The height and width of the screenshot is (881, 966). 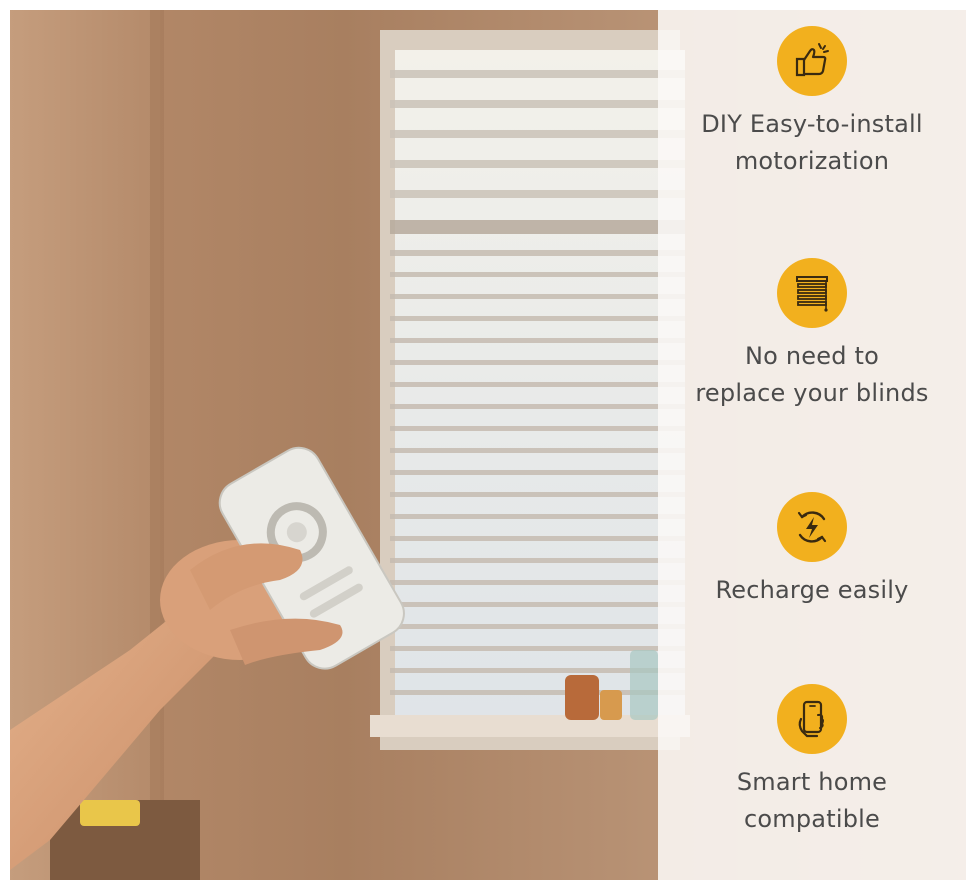 What do you see at coordinates (812, 590) in the screenshot?
I see `feature-label-line1: Recharge easily` at bounding box center [812, 590].